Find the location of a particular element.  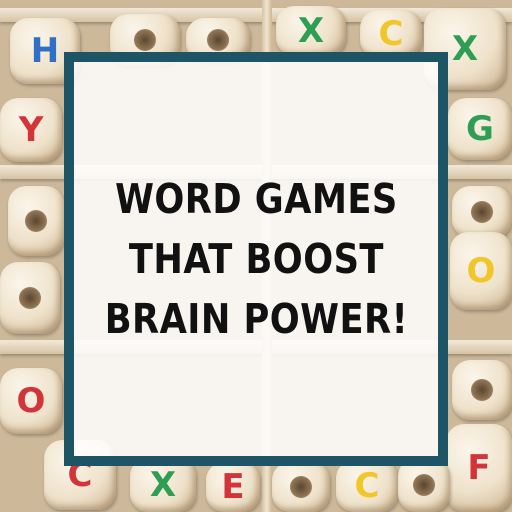

headline-line-3: BRAIN POWER! is located at coordinates (256, 319).